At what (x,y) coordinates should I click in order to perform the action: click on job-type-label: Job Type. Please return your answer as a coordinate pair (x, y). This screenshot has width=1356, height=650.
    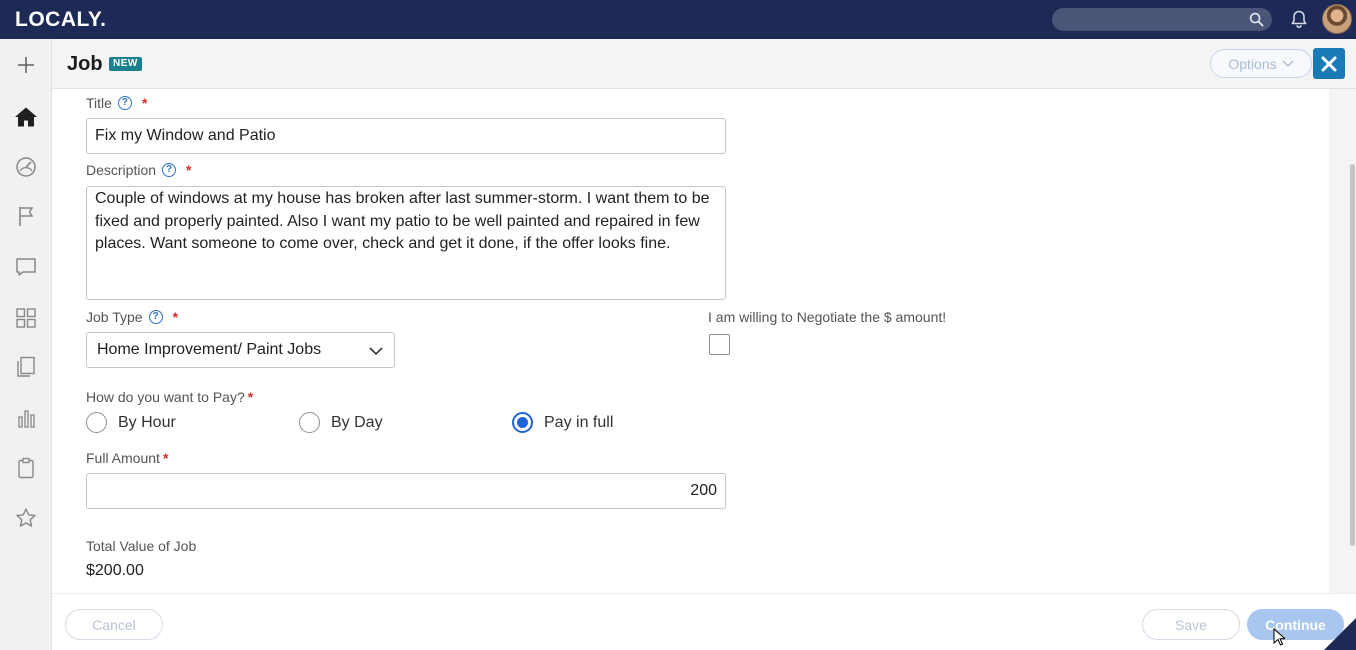
    Looking at the image, I should click on (114, 317).